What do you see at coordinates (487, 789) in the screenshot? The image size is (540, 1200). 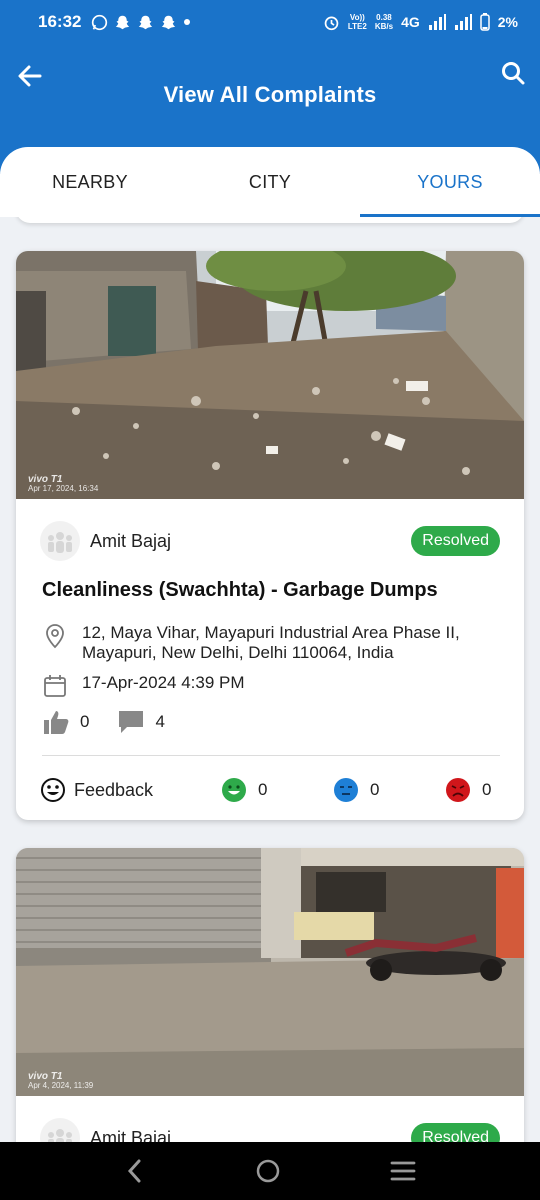 I see `sad-count: 0` at bounding box center [487, 789].